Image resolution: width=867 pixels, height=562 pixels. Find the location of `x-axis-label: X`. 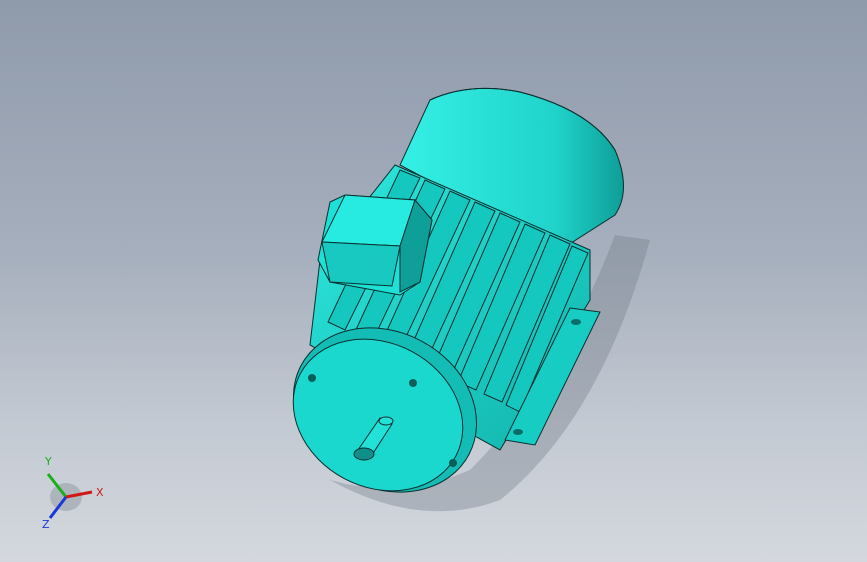

x-axis-label: X is located at coordinates (100, 492).